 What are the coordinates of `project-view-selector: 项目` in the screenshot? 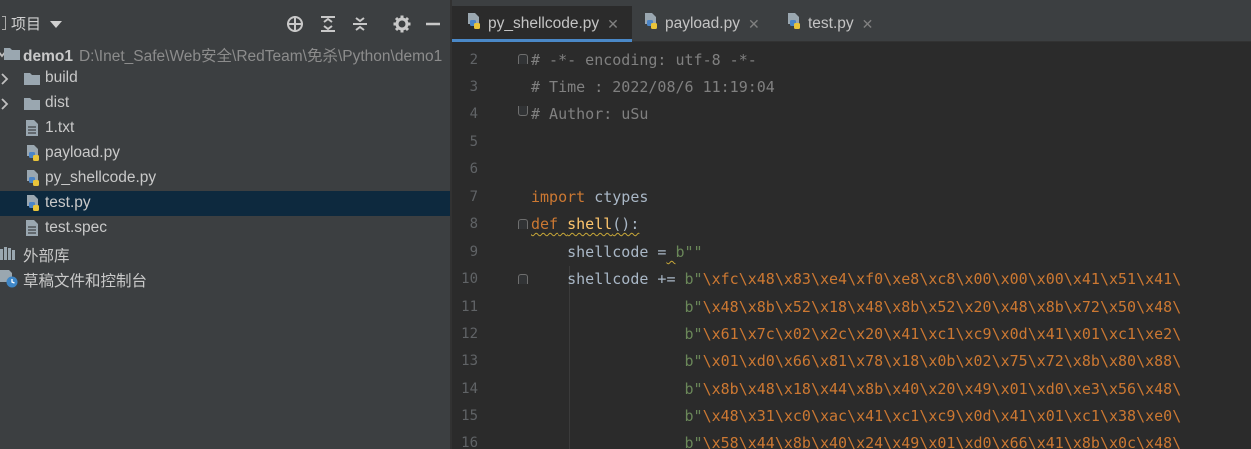 It's located at (32, 23).